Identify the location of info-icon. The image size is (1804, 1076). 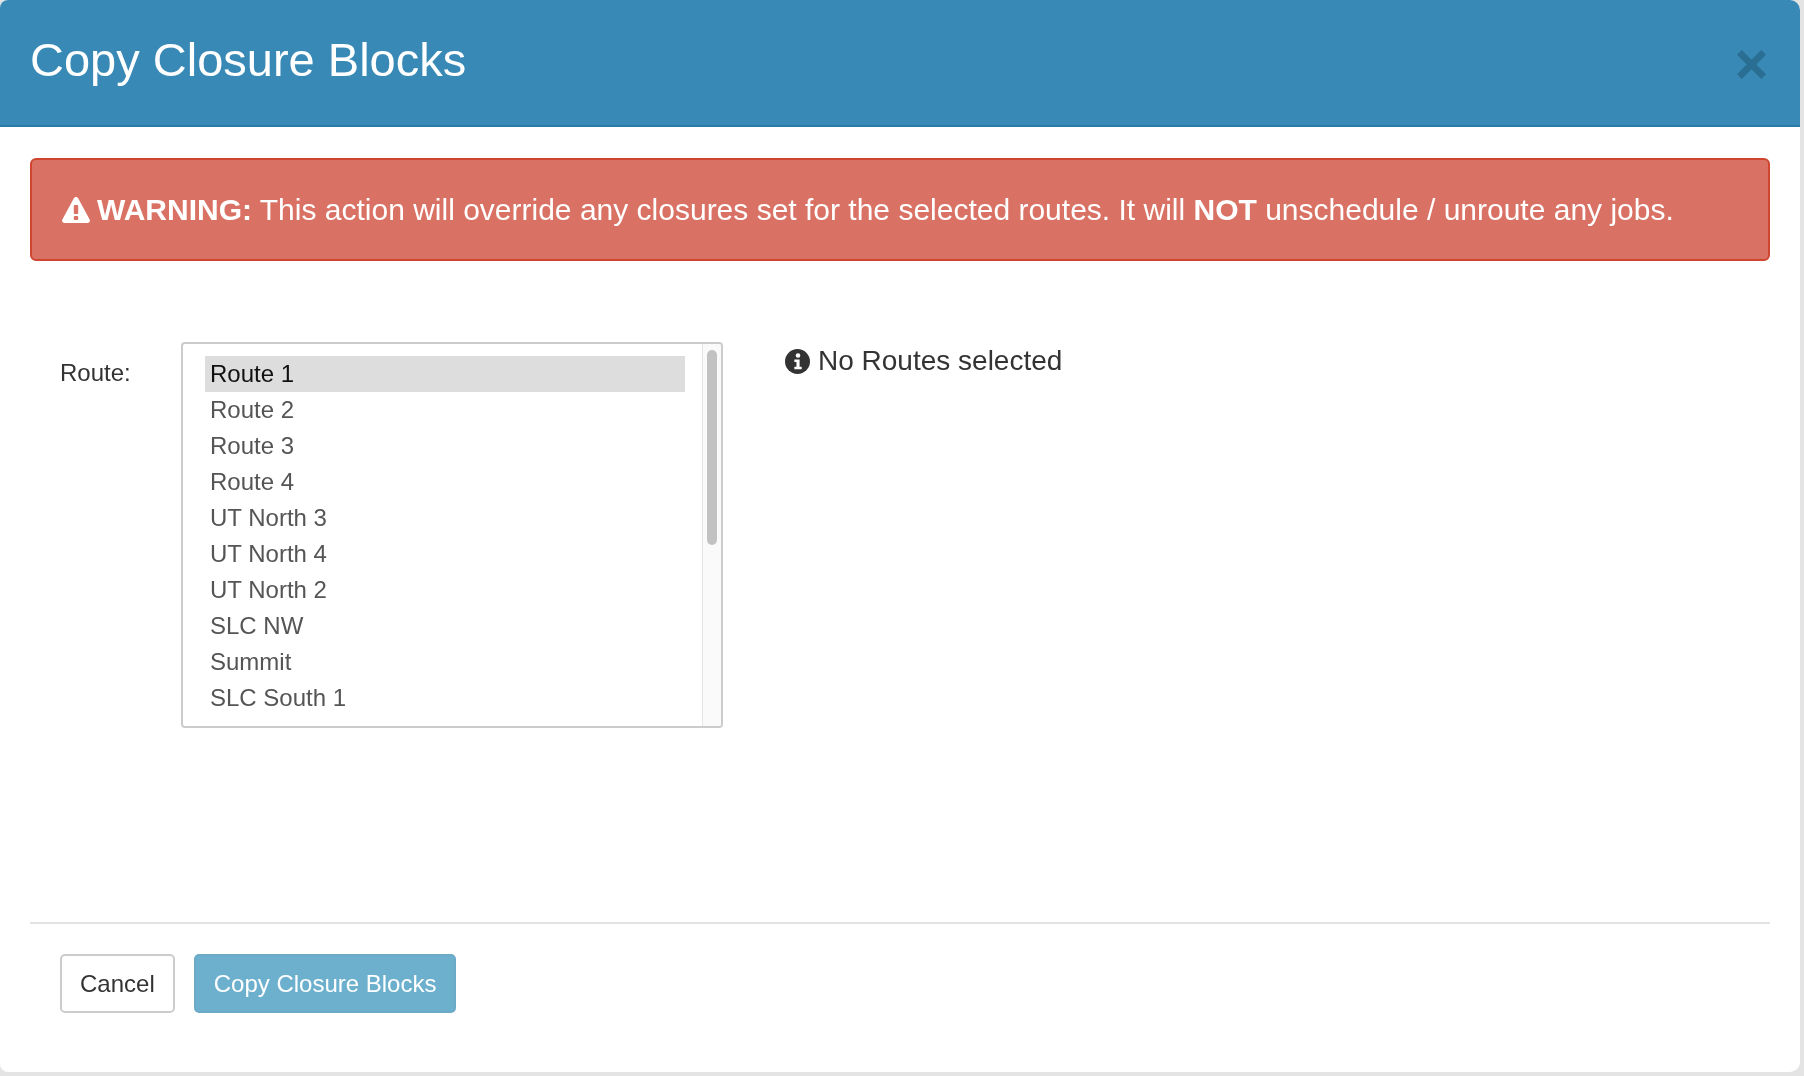
(797, 361).